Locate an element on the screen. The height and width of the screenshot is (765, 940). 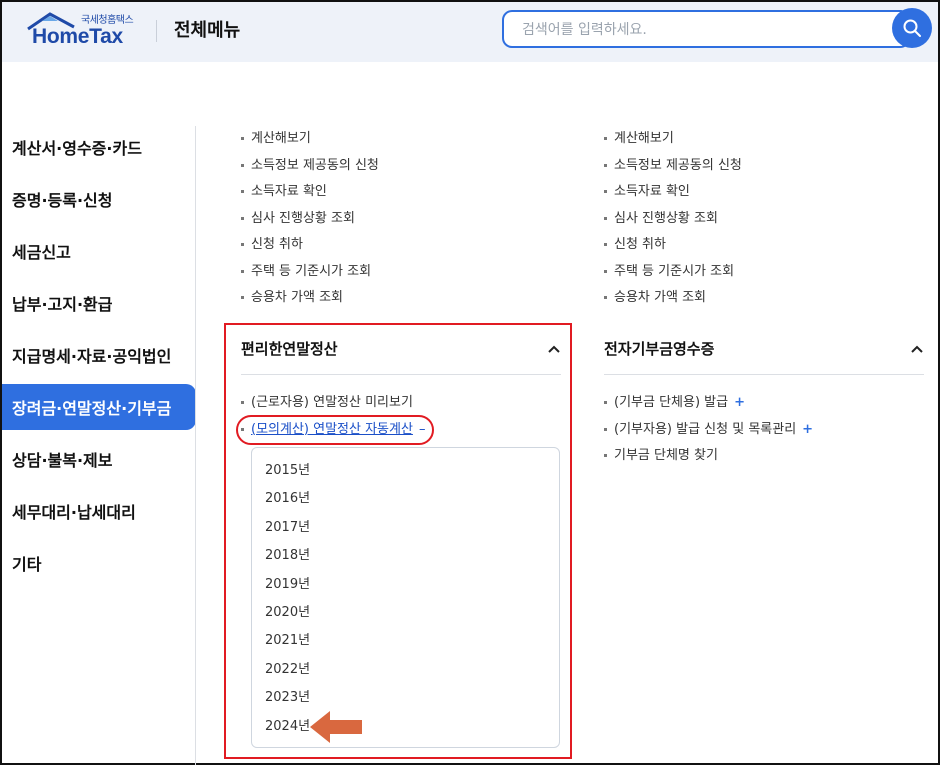
sidebar-item-tax-return: 세금신고 is located at coordinates (99, 251).